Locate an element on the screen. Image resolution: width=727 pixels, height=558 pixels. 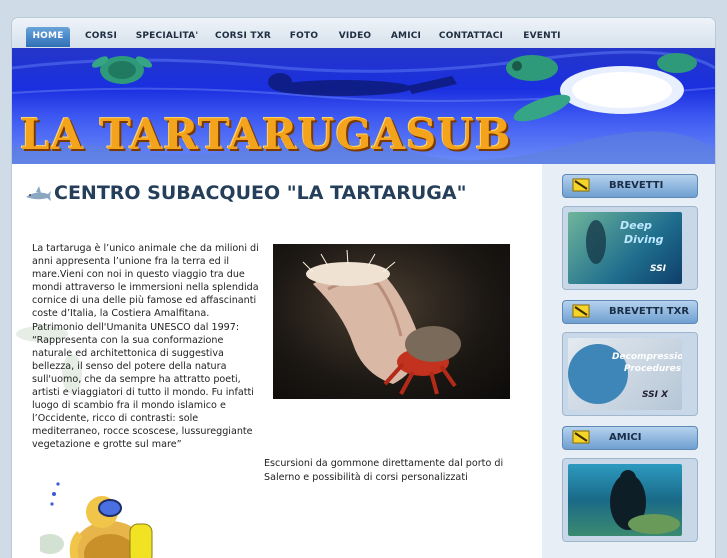
sidebar-header-amici: AMICI is located at coordinates (630, 438).